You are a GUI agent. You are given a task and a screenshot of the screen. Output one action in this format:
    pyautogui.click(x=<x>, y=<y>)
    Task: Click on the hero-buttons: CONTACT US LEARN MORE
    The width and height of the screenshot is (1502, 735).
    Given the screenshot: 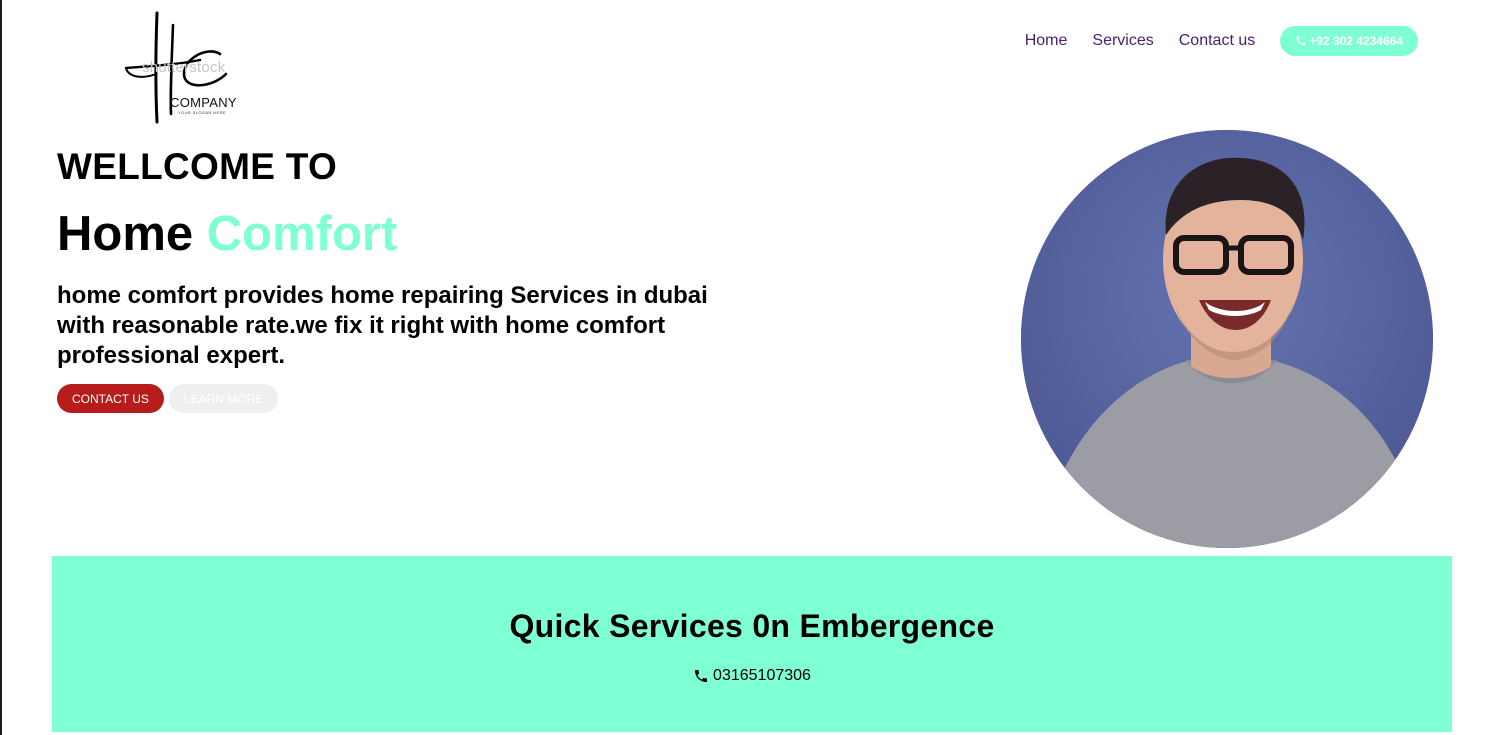 What is the action you would take?
    pyautogui.click(x=168, y=398)
    